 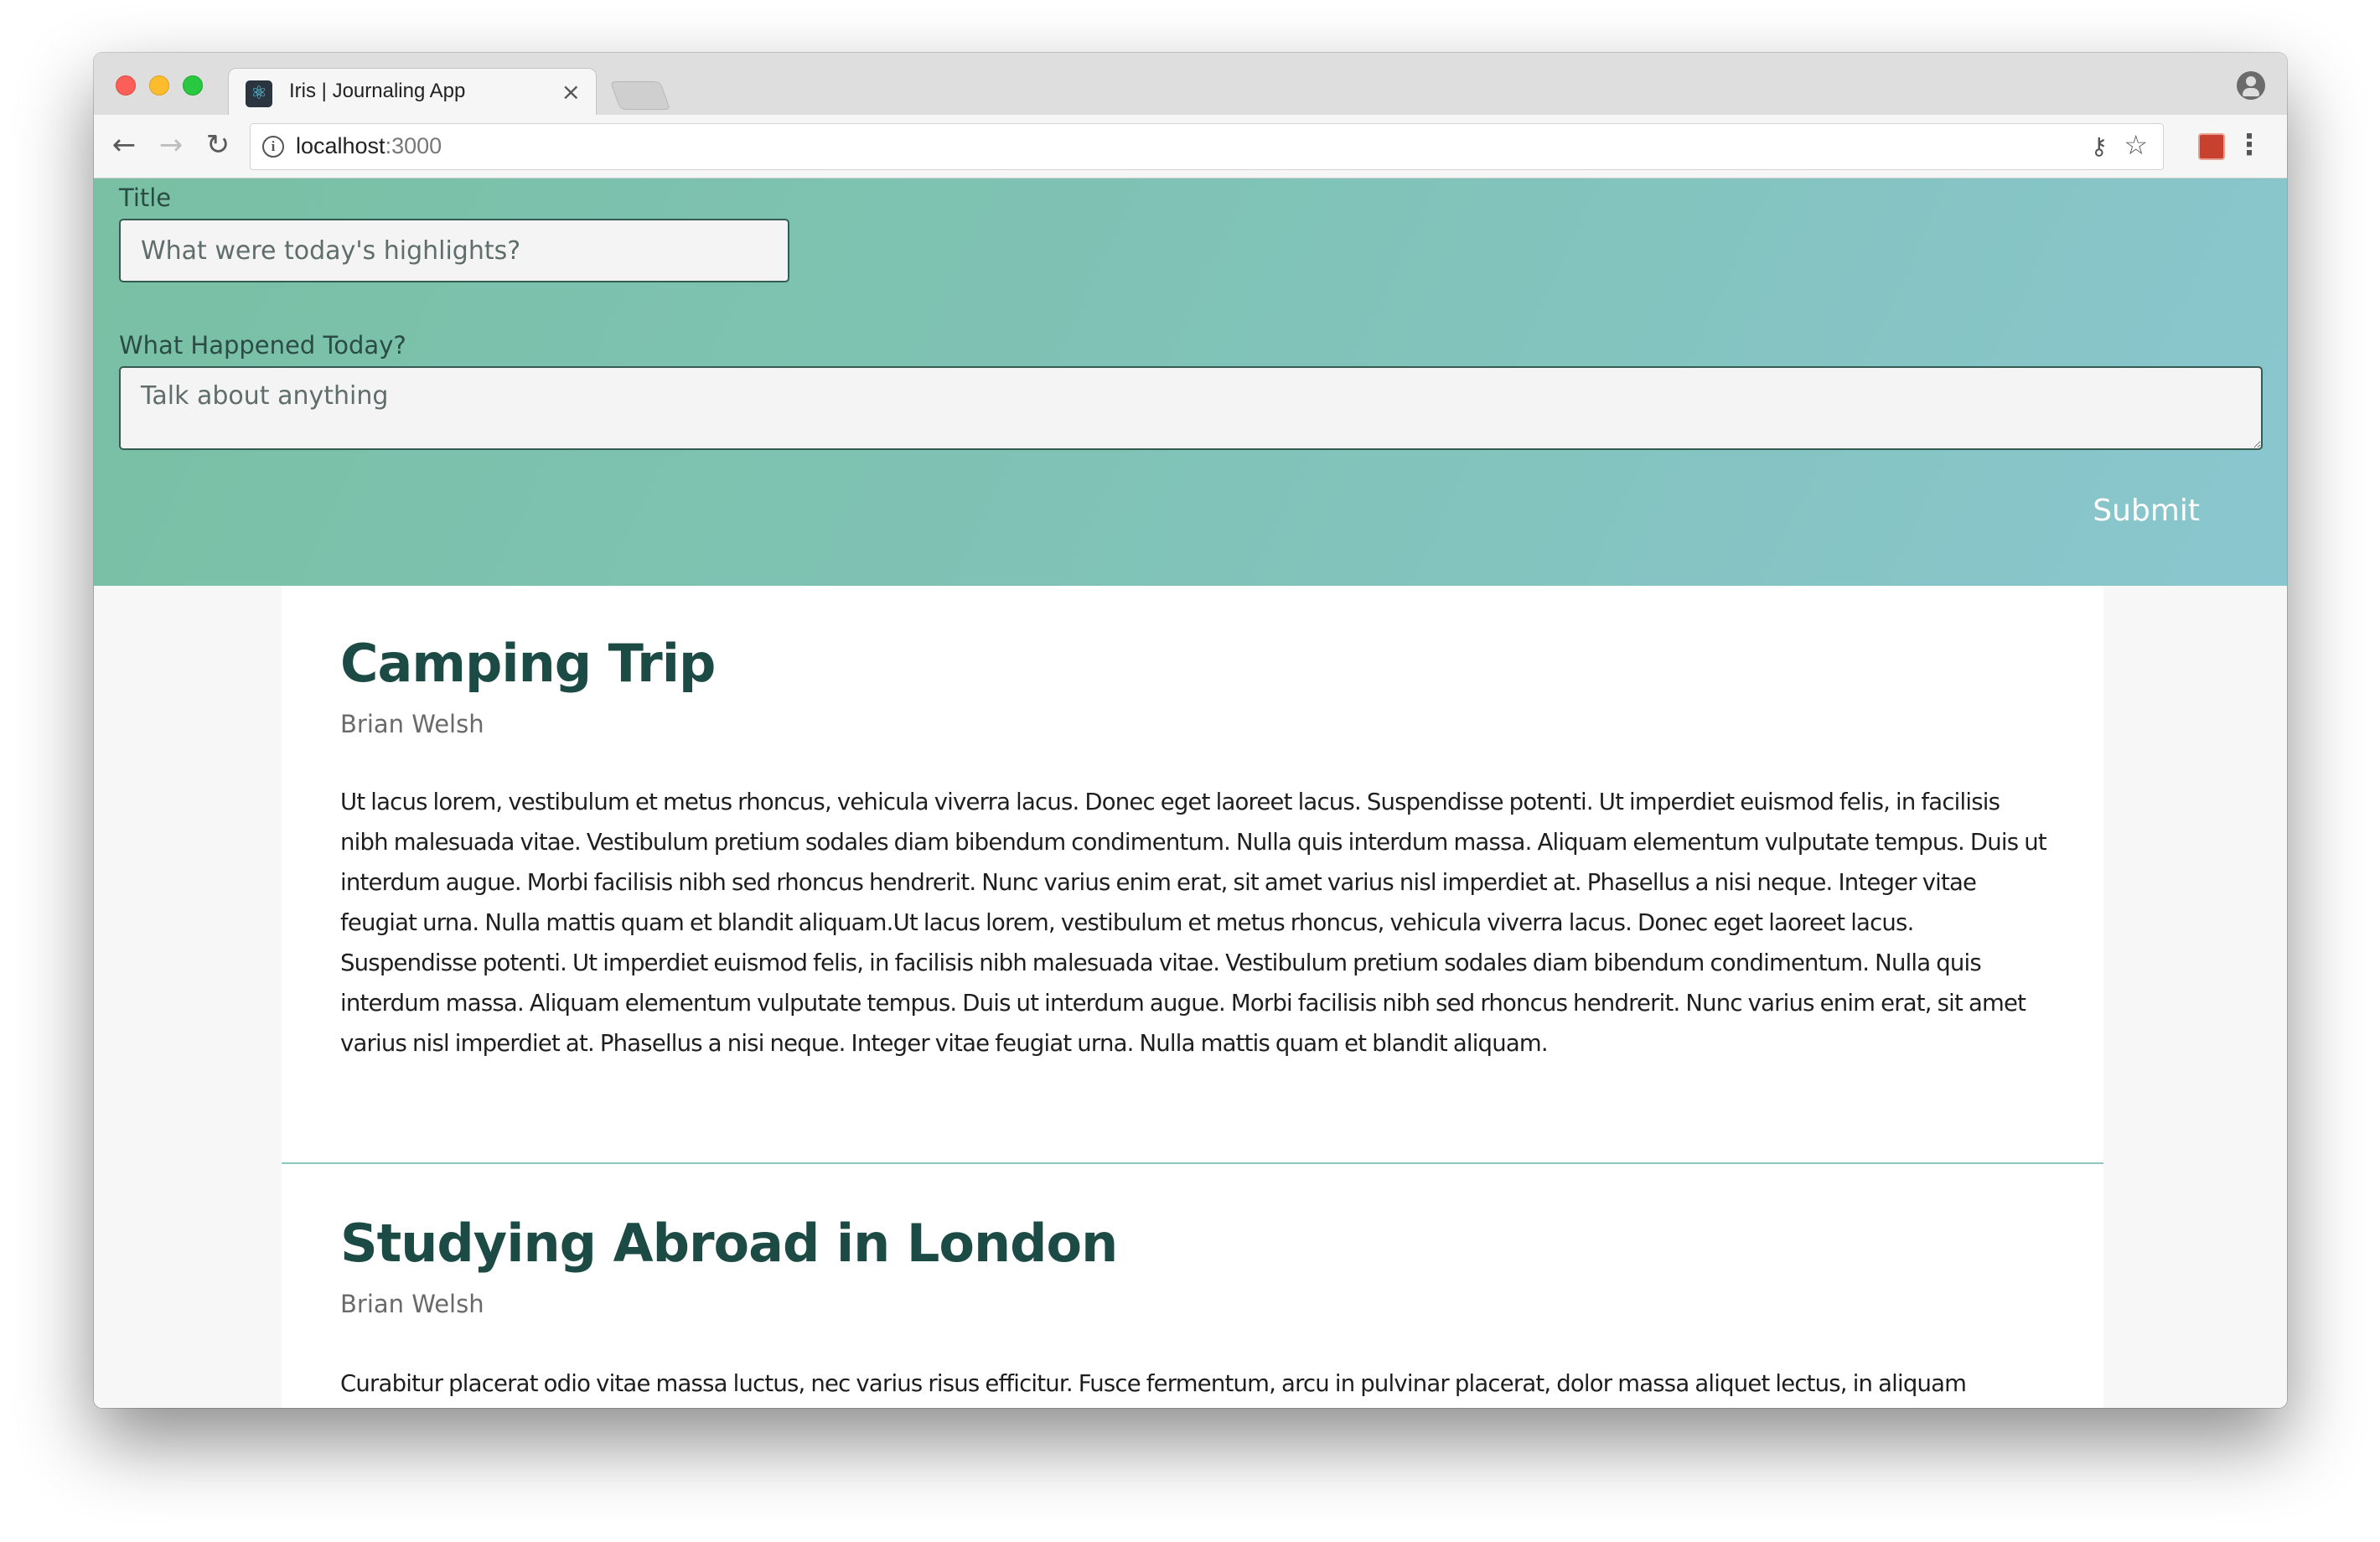 I want to click on extension-icon, so click(x=2211, y=146).